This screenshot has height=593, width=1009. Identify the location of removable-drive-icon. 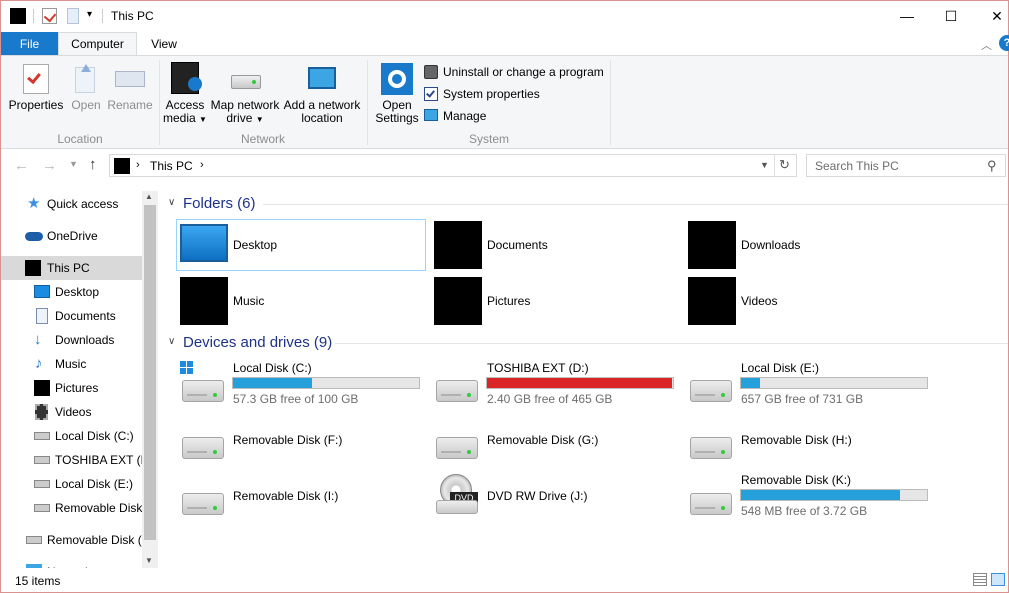
(457, 448).